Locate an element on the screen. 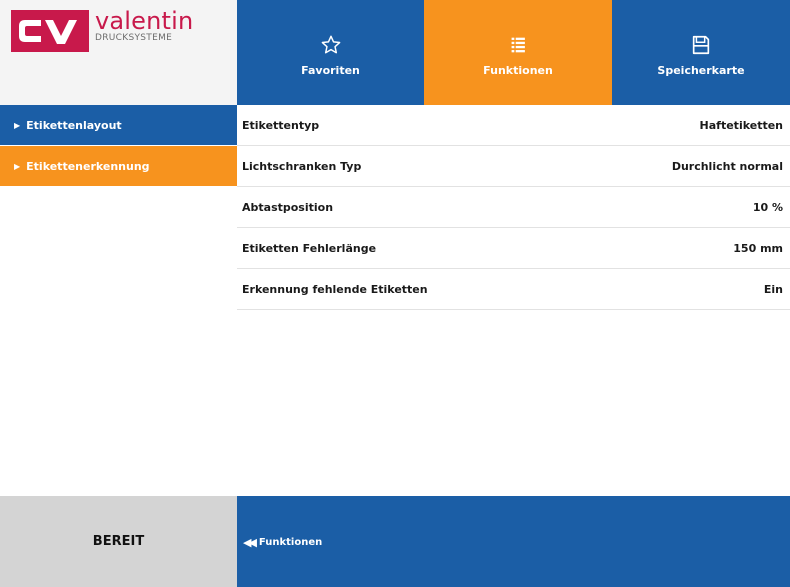 This screenshot has height=587, width=790. setting-row-lichtschranken-typ: Lichtschranken Typ Durchlicht normal is located at coordinates (513, 166).